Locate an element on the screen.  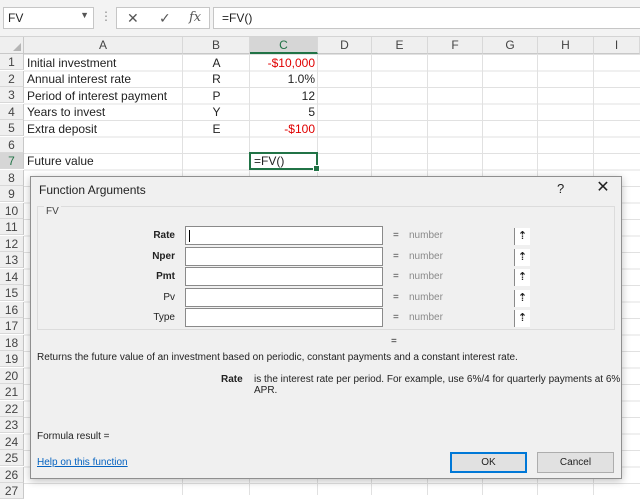
row-header-6: 6 is located at coordinates (12, 144).